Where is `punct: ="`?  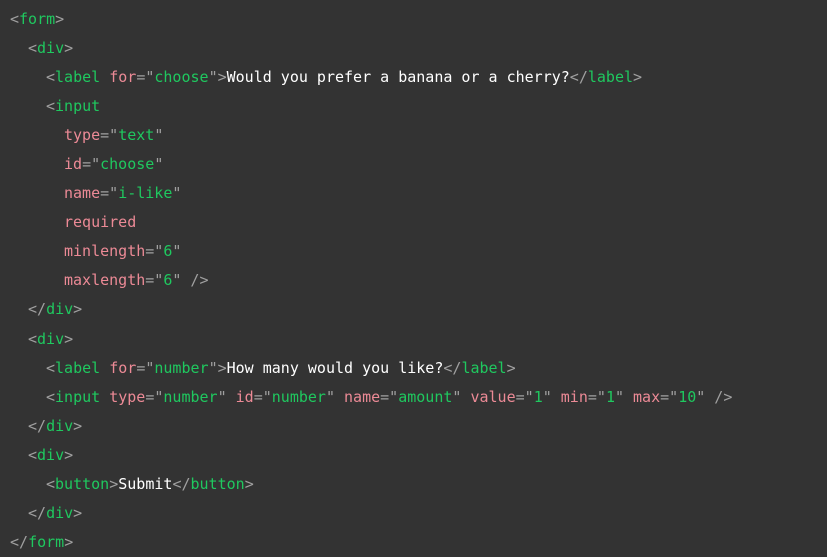
punct: =" is located at coordinates (145, 76).